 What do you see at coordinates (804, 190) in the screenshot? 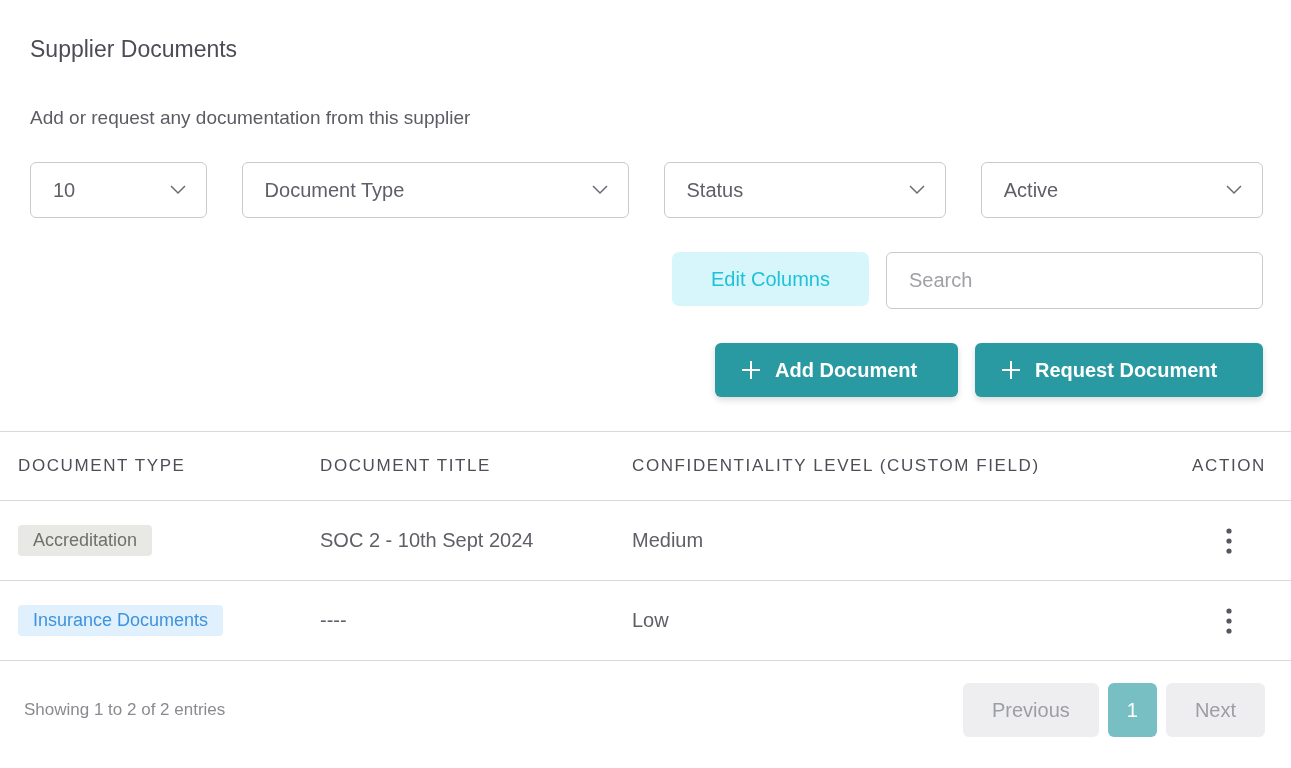
I see `filter-dropdown: Status` at bounding box center [804, 190].